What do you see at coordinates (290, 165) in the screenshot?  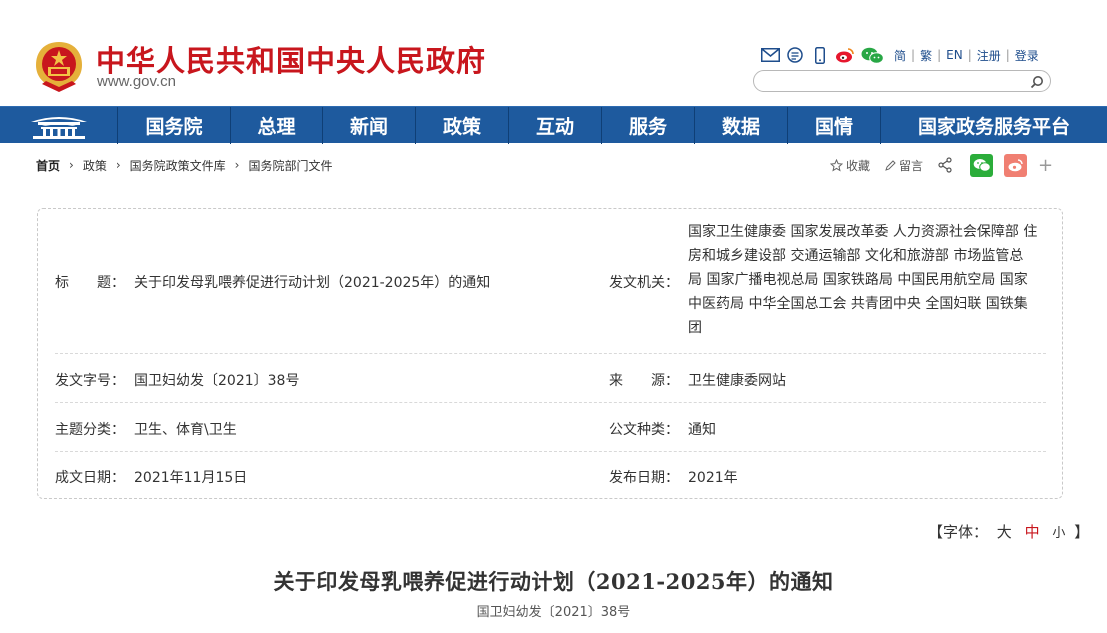 I see `breadcrumb-department-docs: 国务院部门文件` at bounding box center [290, 165].